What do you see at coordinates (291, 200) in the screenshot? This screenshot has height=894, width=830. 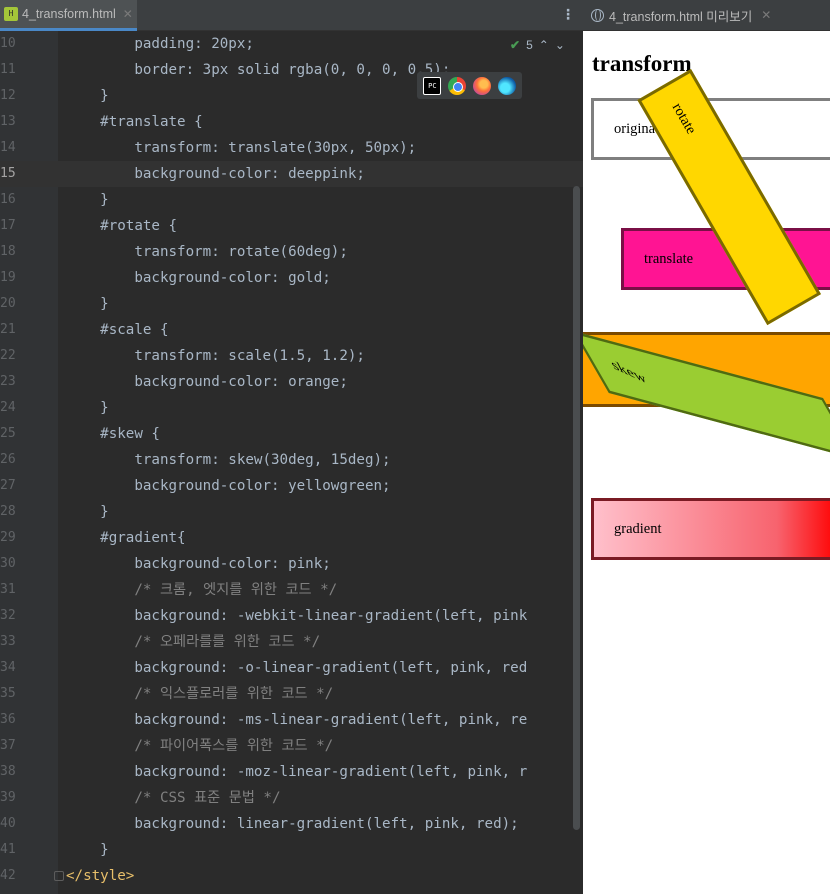 I see `code-line: 16 }` at bounding box center [291, 200].